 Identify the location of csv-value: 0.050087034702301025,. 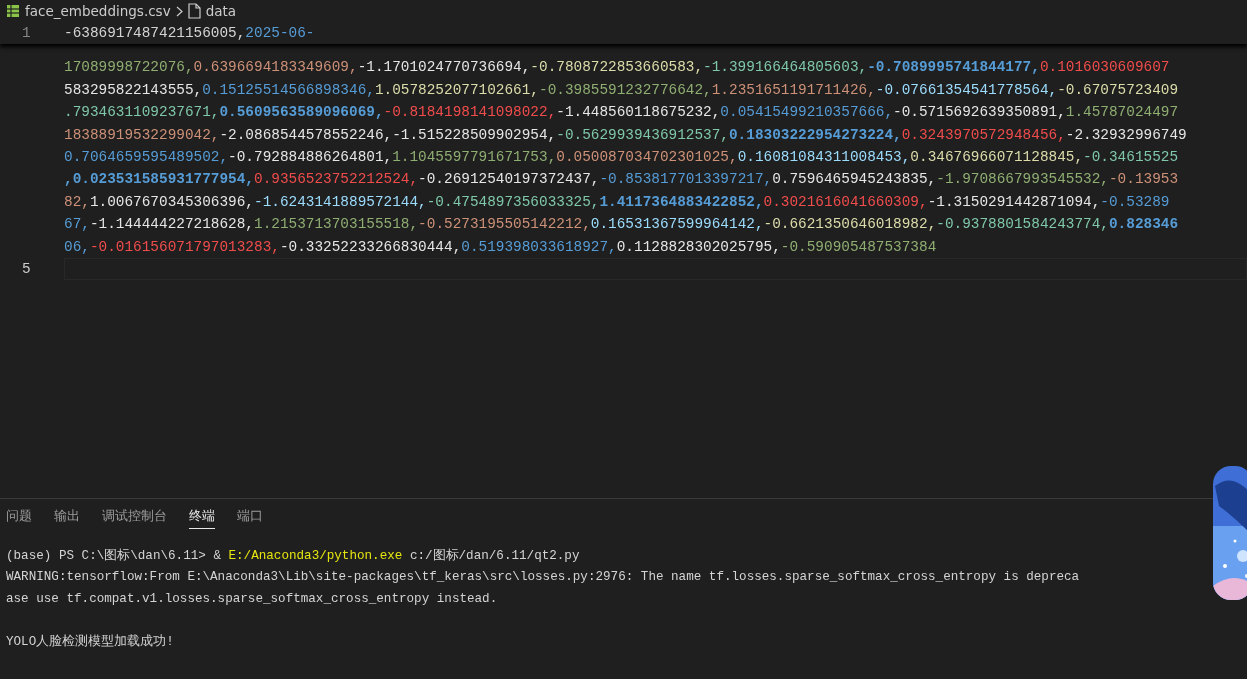
(647, 156).